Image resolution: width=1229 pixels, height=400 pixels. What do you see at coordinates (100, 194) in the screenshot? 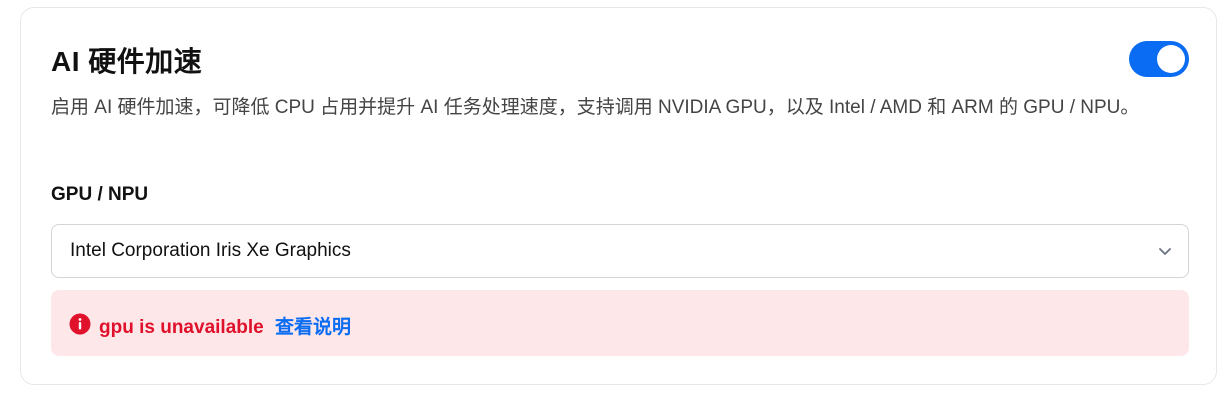
I see `gpu-field-label: GPU / NPU` at bounding box center [100, 194].